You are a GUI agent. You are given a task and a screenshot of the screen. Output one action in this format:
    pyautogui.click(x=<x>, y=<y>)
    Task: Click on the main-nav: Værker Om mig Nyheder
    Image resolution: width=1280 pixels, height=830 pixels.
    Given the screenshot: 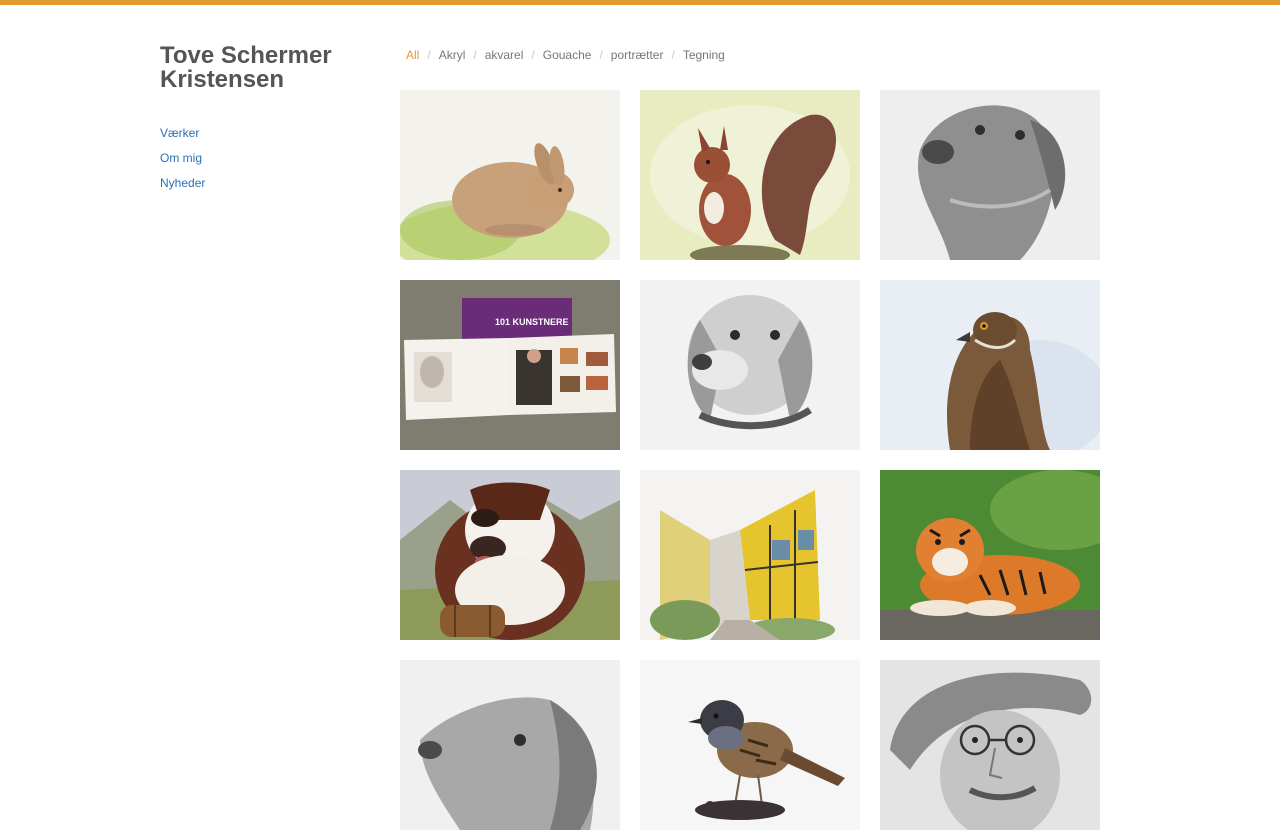 What is the action you would take?
    pyautogui.click(x=270, y=158)
    